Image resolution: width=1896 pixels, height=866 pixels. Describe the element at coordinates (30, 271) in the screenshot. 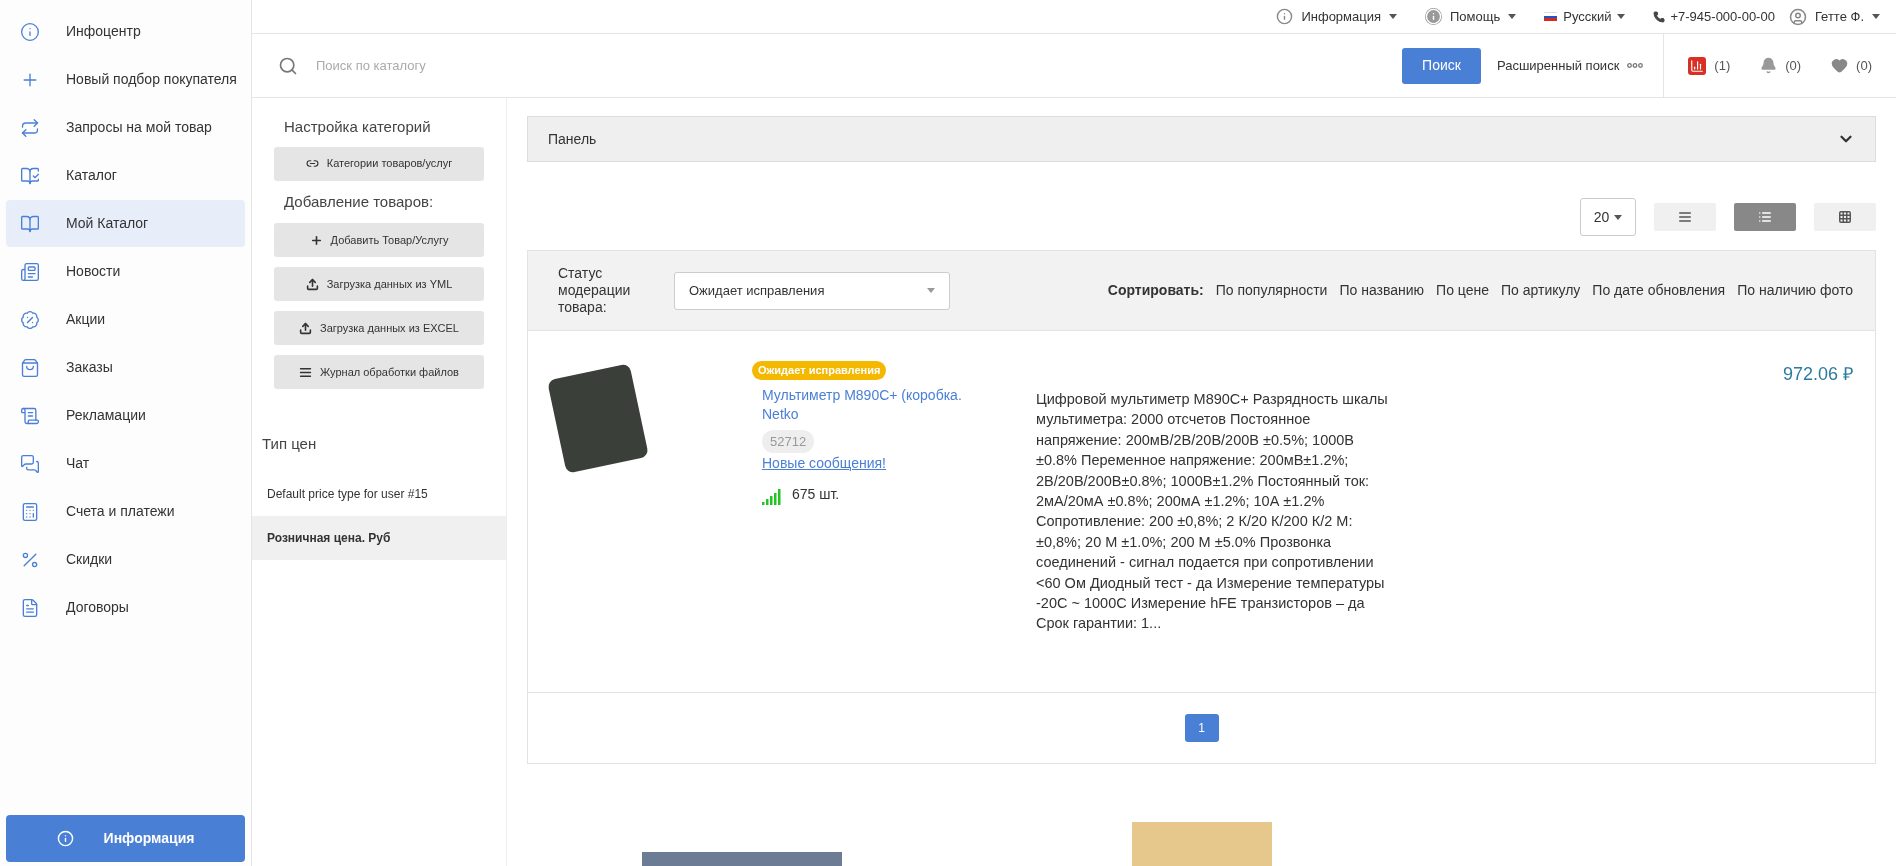

I see `newspaper-icon` at that location.